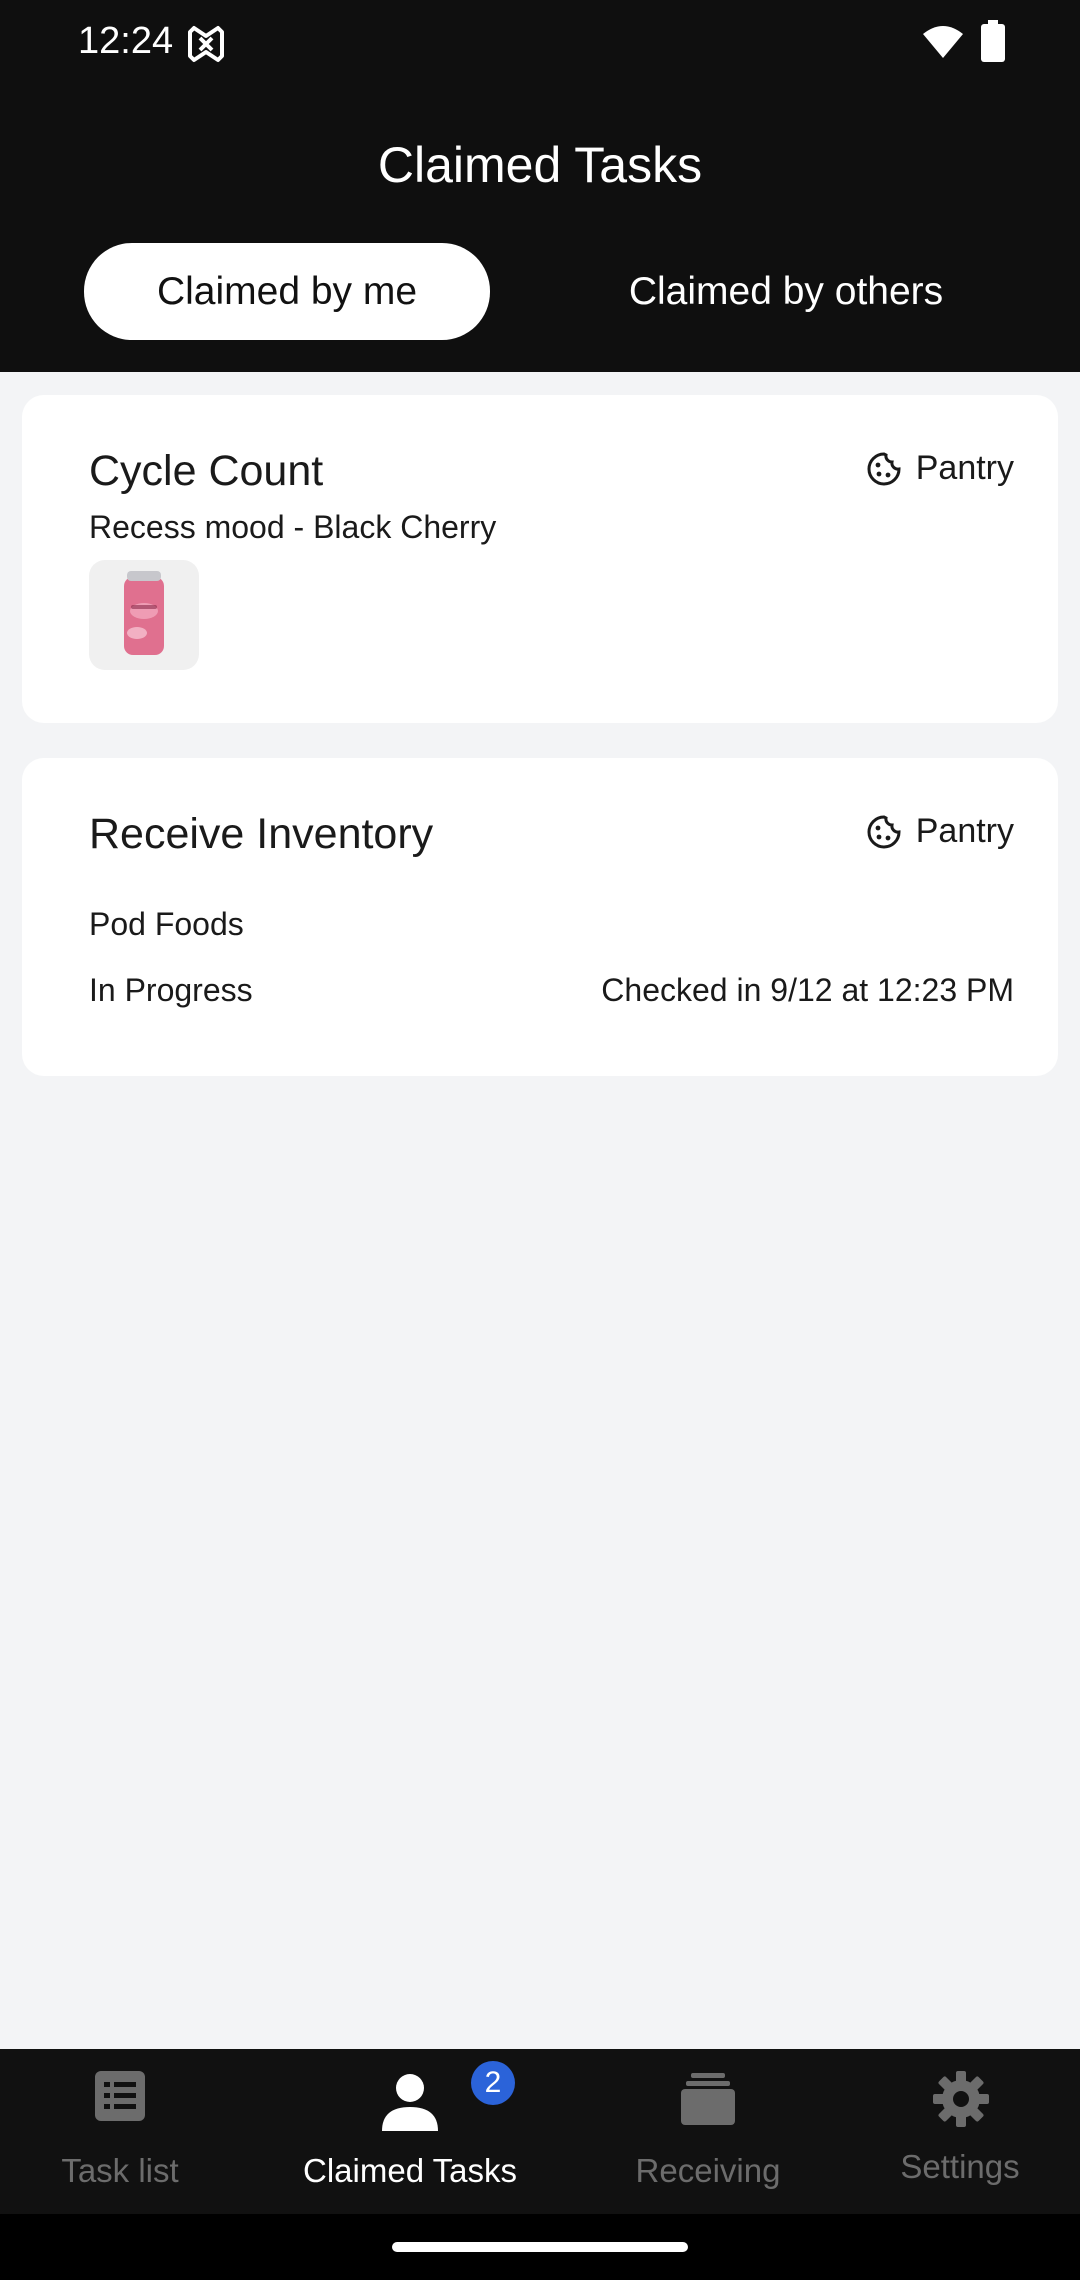 The height and width of the screenshot is (2280, 1080). Describe the element at coordinates (493, 2083) in the screenshot. I see `claimed-count-badge: 2` at that location.